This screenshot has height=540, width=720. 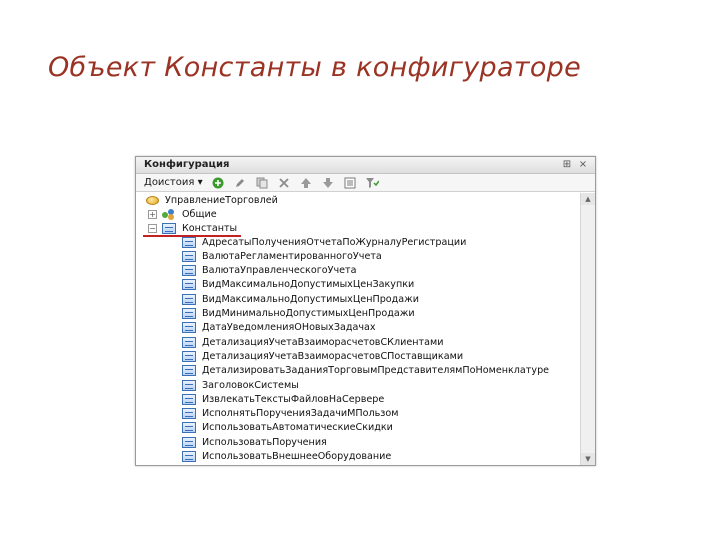 I want to click on expand-common-icon: +, so click(x=152, y=214).